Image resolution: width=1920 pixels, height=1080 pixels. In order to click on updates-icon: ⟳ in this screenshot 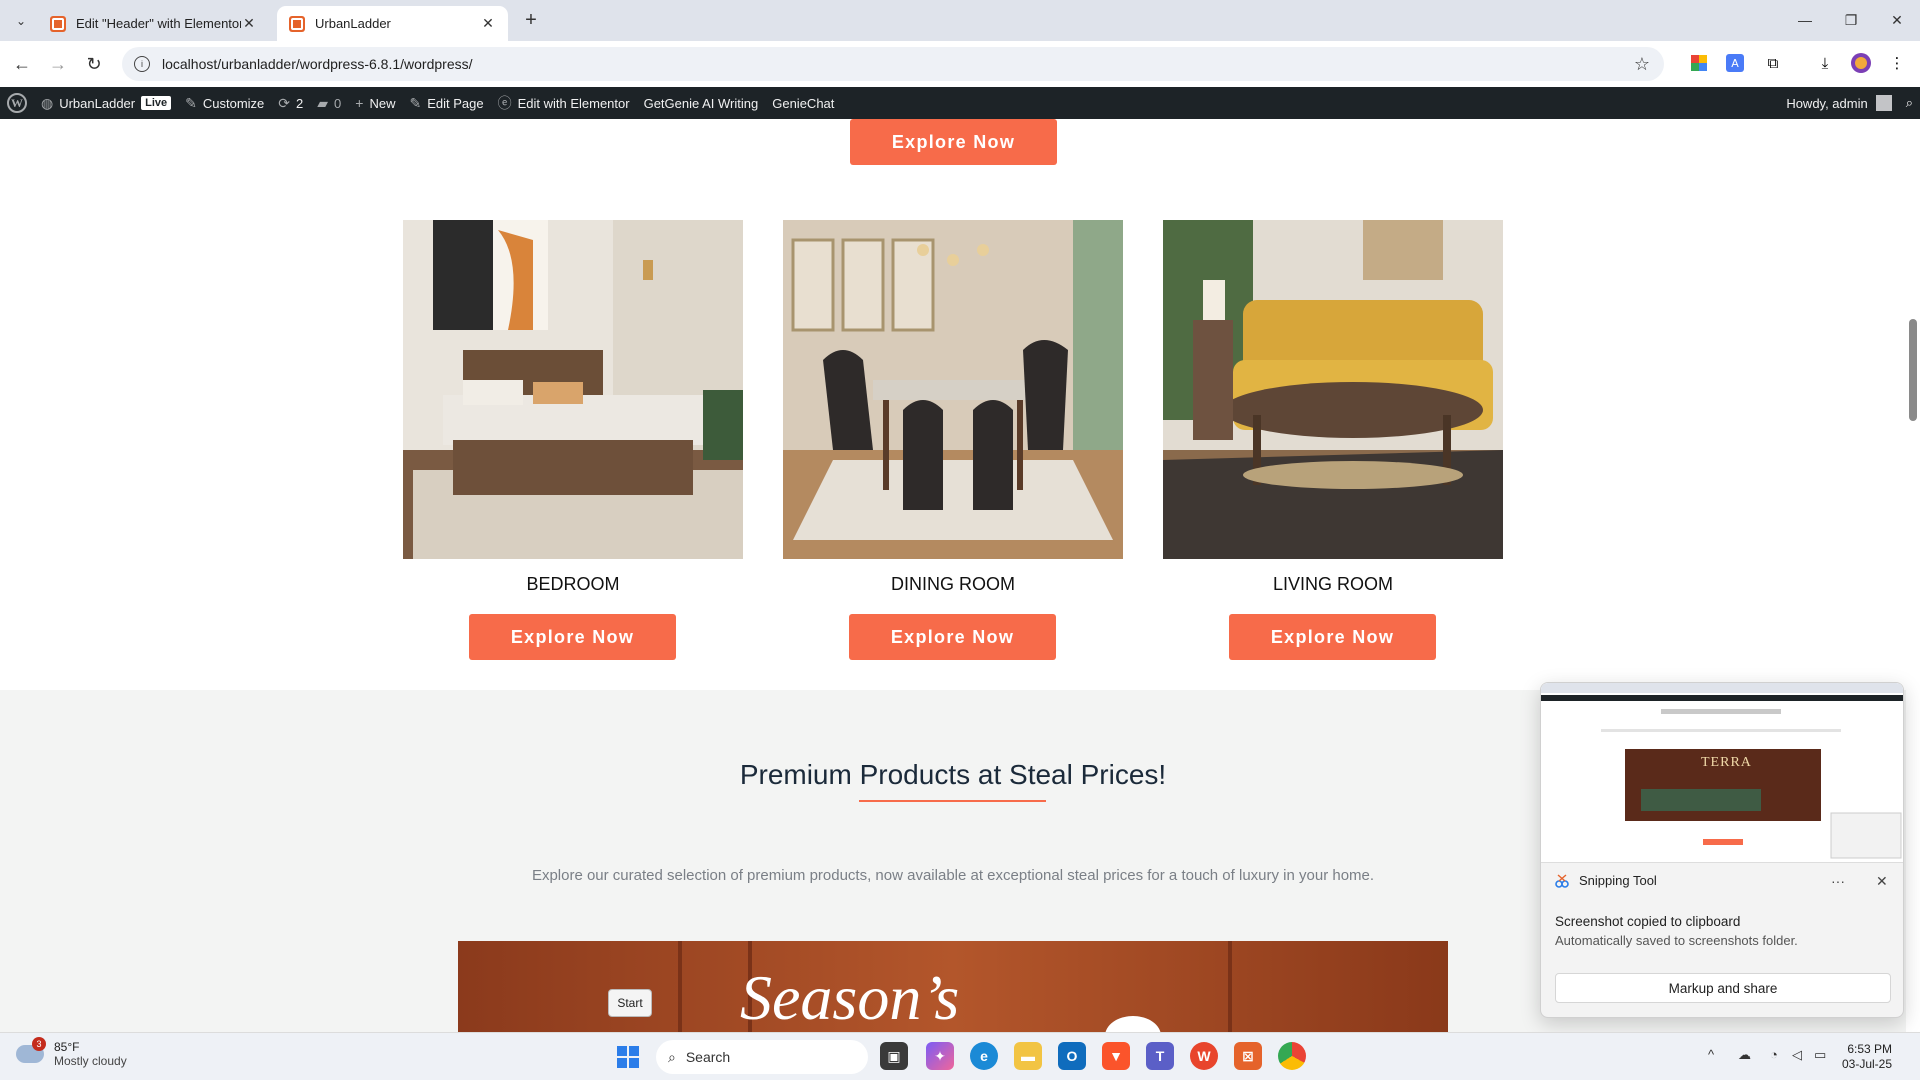, I will do `click(284, 102)`.